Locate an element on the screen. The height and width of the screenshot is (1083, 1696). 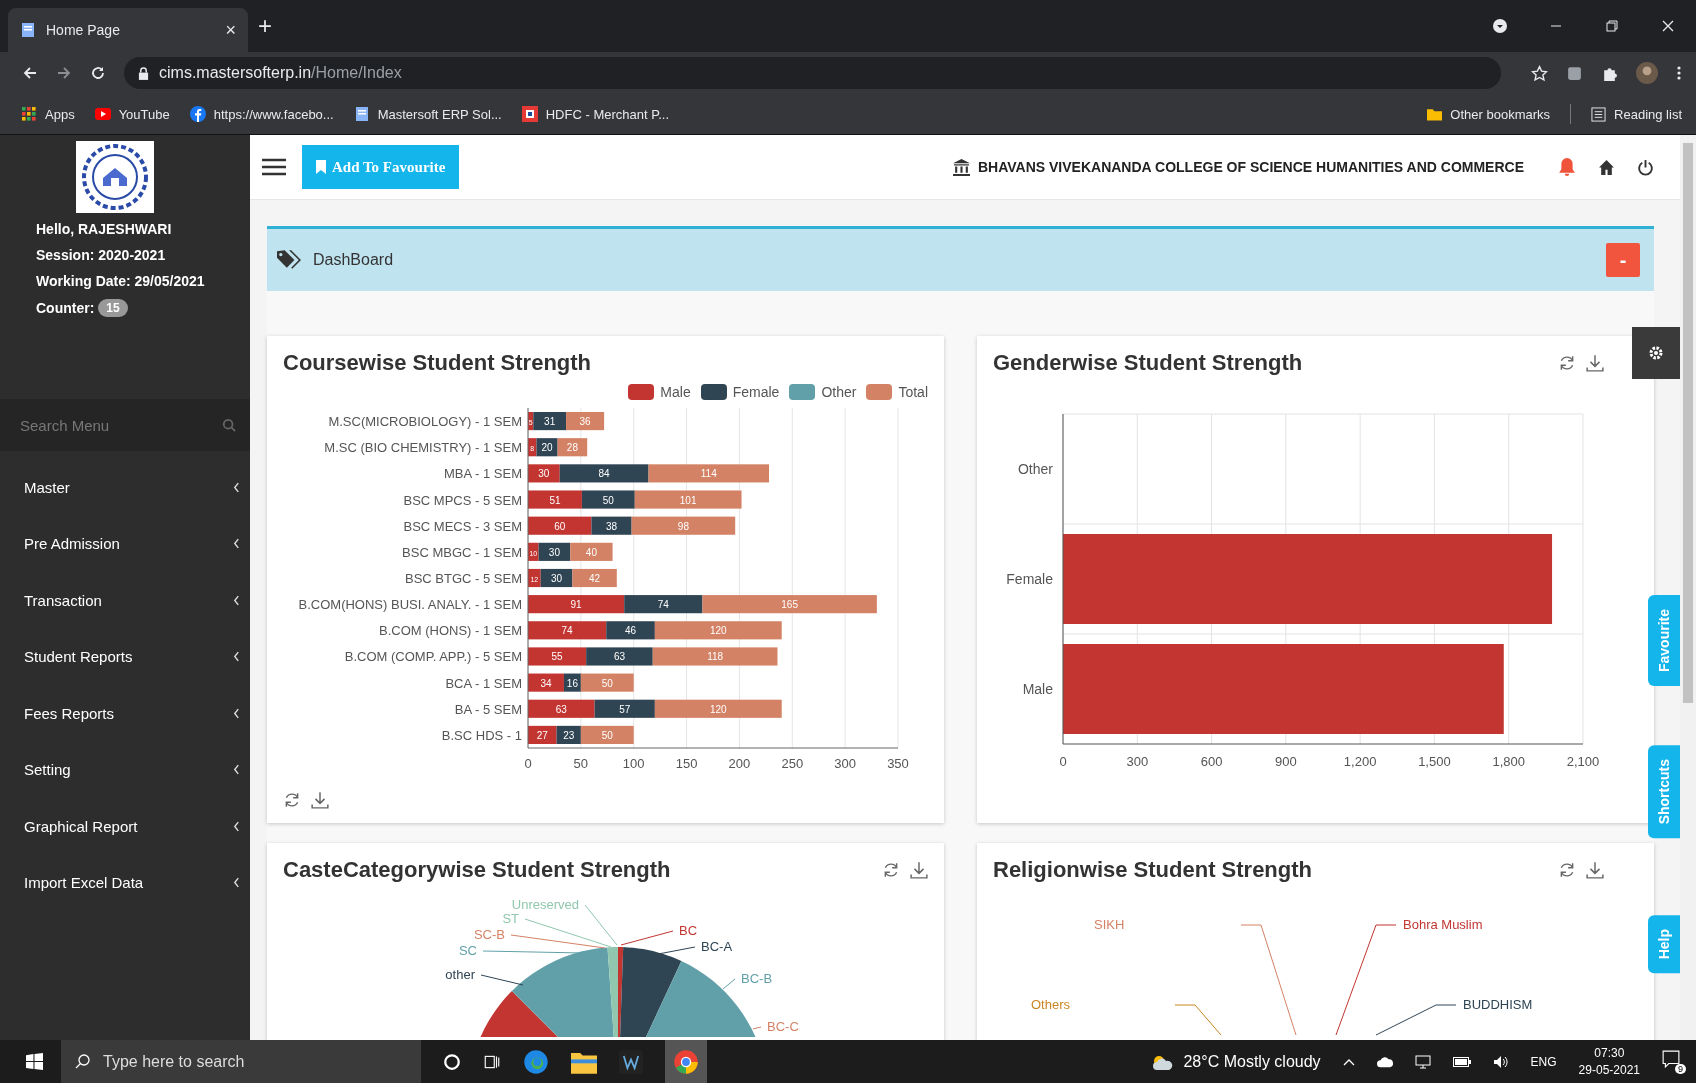
language-indicator: ENG is located at coordinates (1543, 1061).